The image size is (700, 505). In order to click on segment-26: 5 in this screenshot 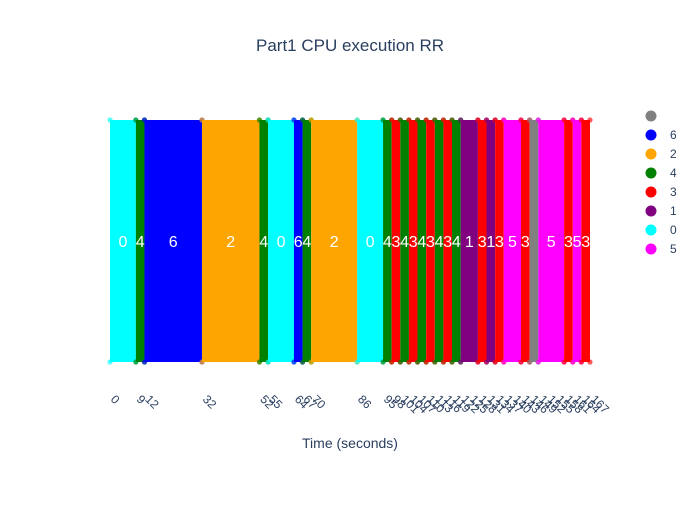, I will do `click(551, 241)`.